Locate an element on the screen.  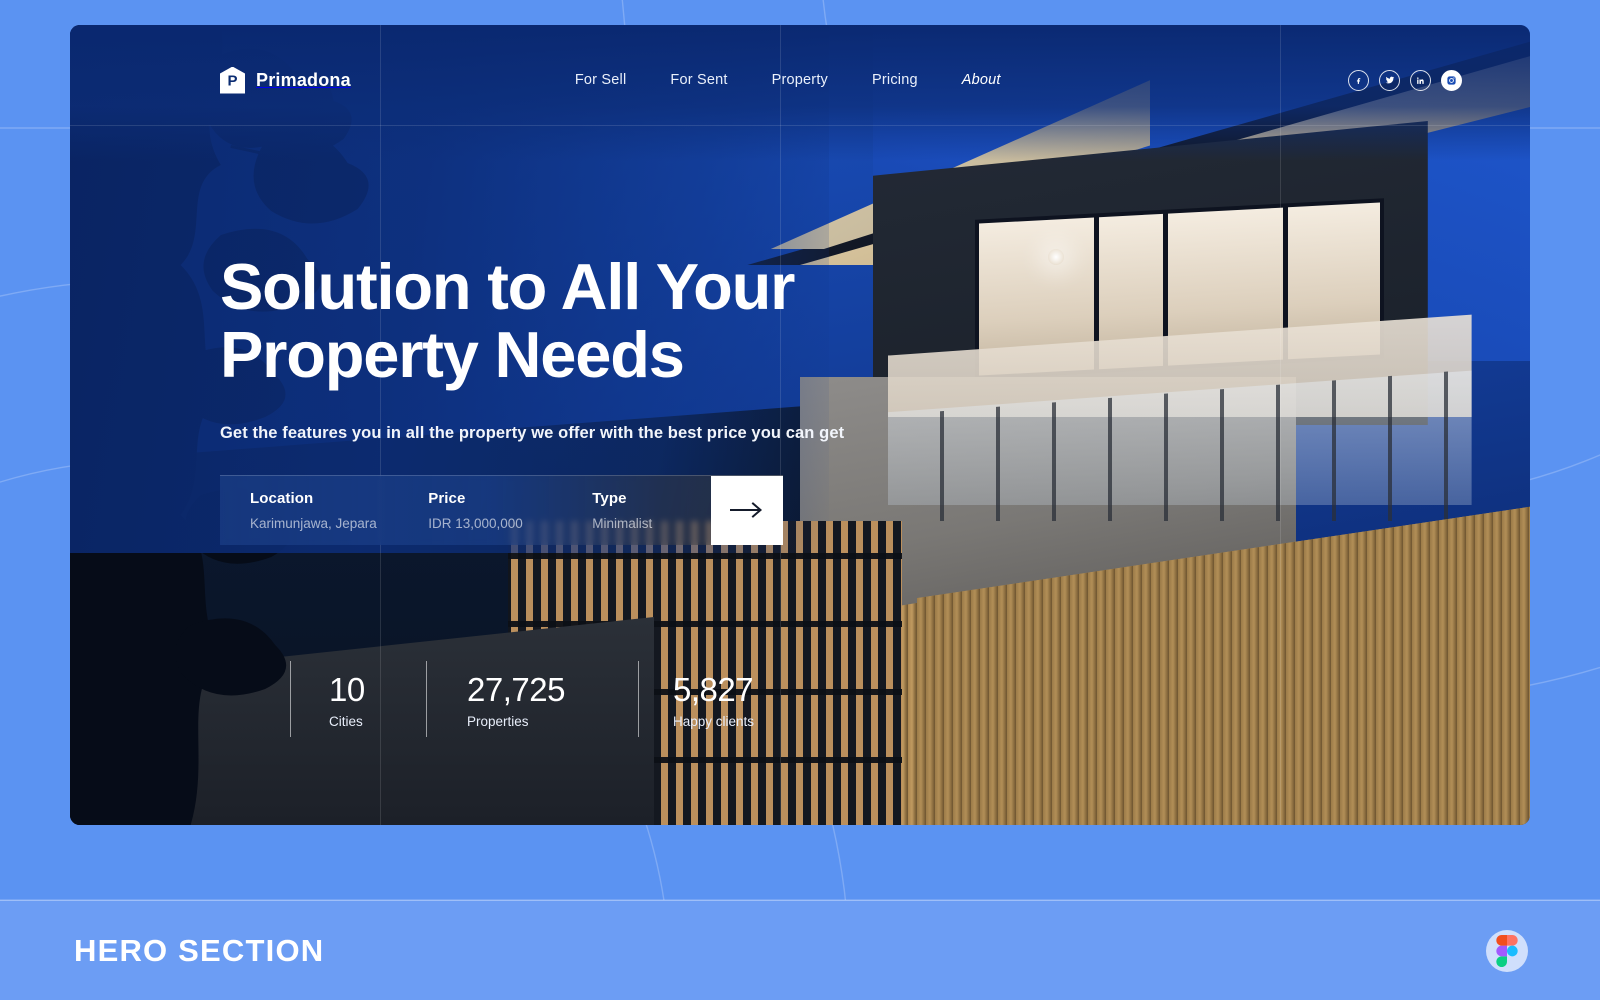
house-logo-icon: P is located at coordinates (232, 80).